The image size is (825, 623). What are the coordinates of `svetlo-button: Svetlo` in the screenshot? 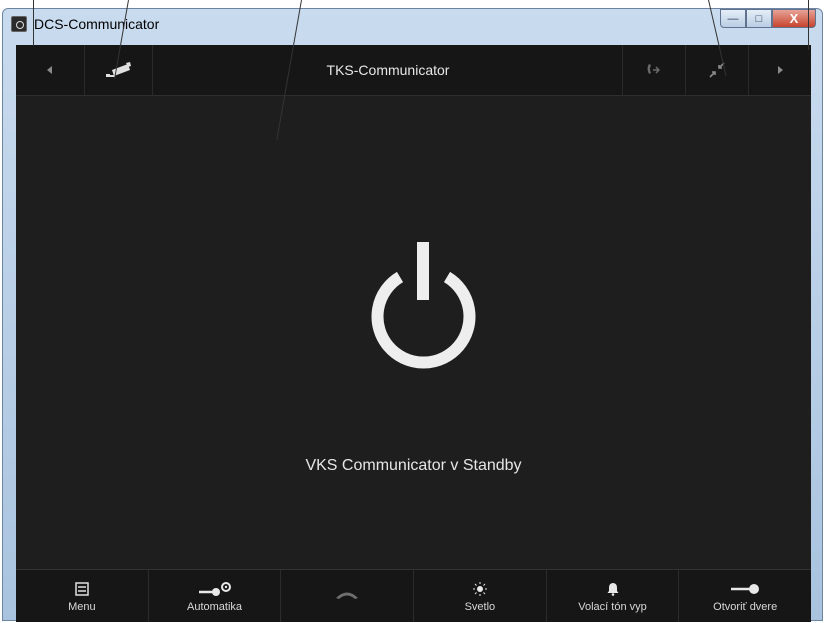 It's located at (480, 596).